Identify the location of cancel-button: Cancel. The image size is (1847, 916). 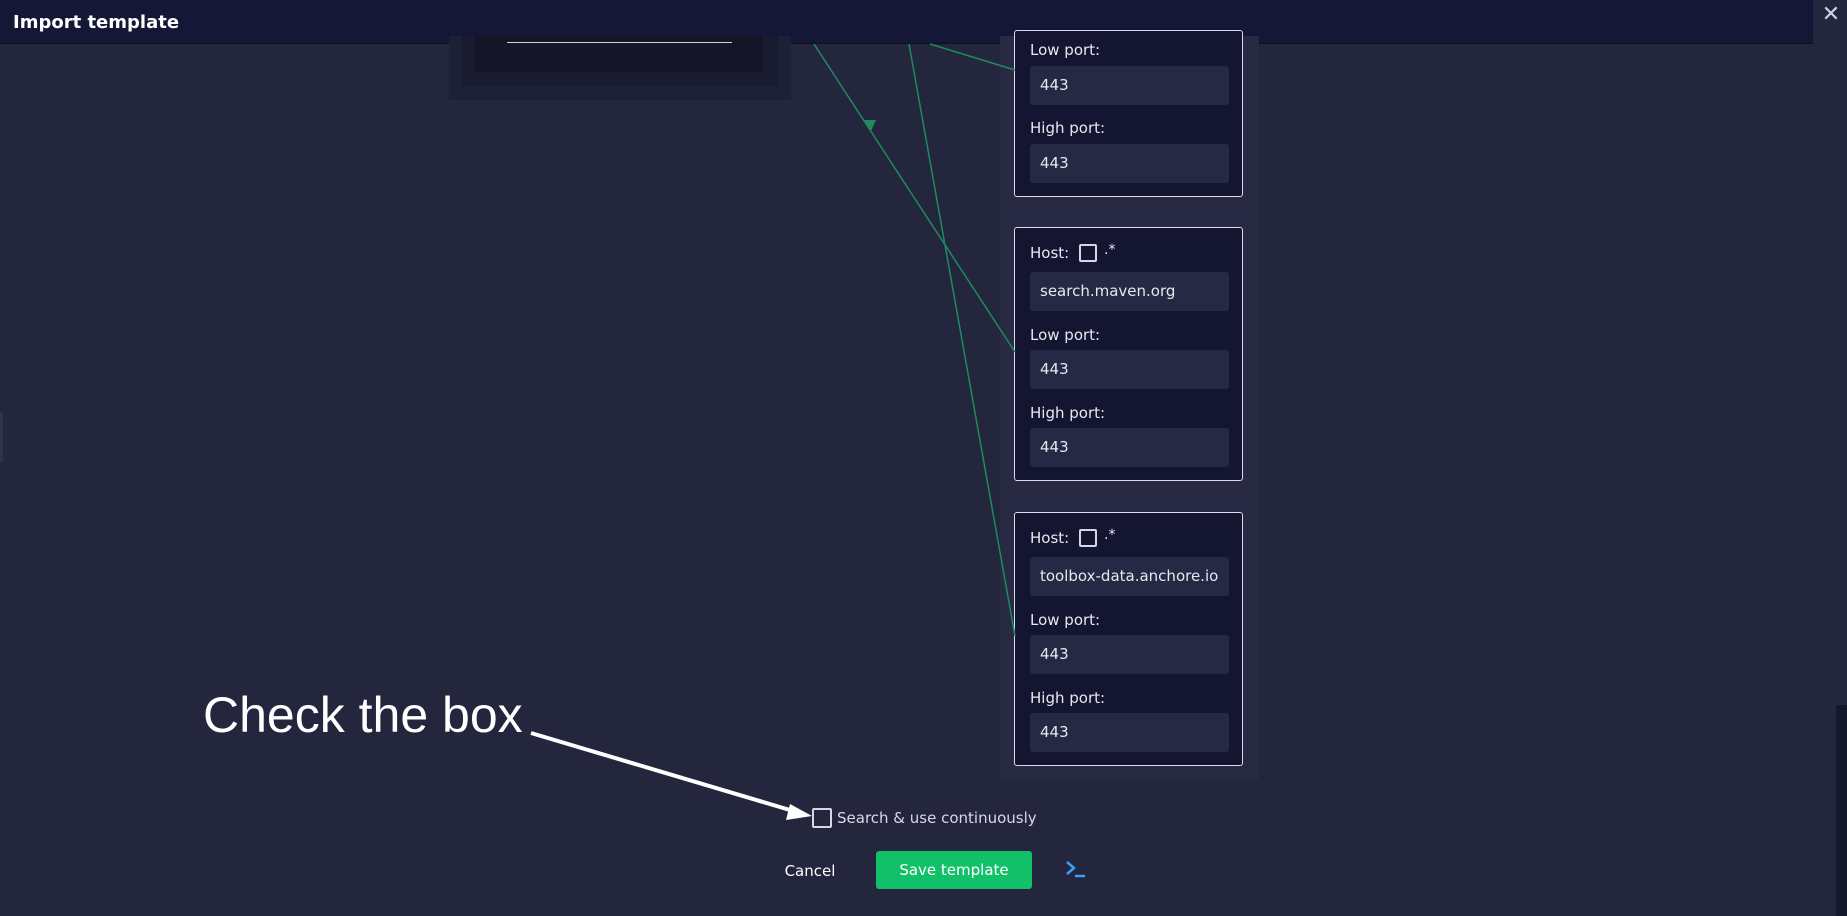
(810, 871).